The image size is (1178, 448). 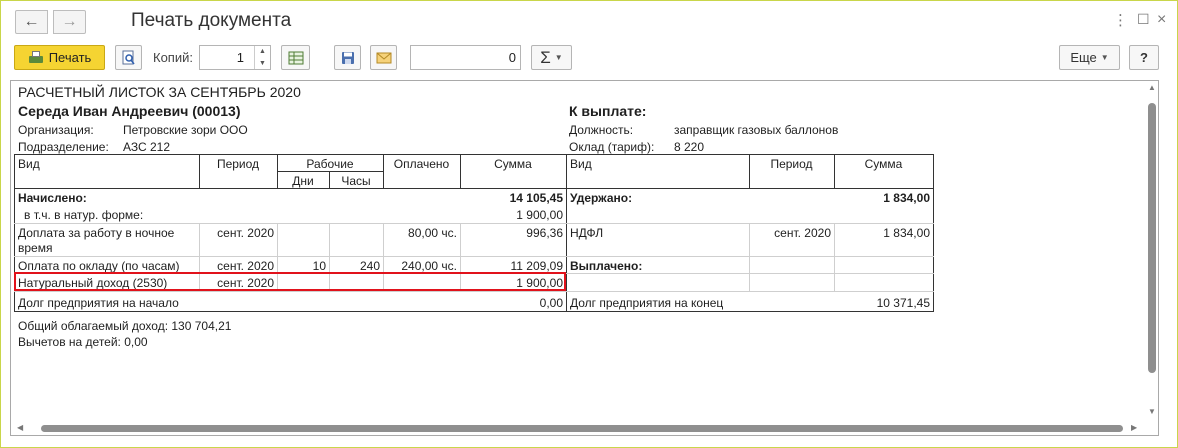 I want to click on row-type: Доплата за работу в ночное, so click(x=96, y=233).